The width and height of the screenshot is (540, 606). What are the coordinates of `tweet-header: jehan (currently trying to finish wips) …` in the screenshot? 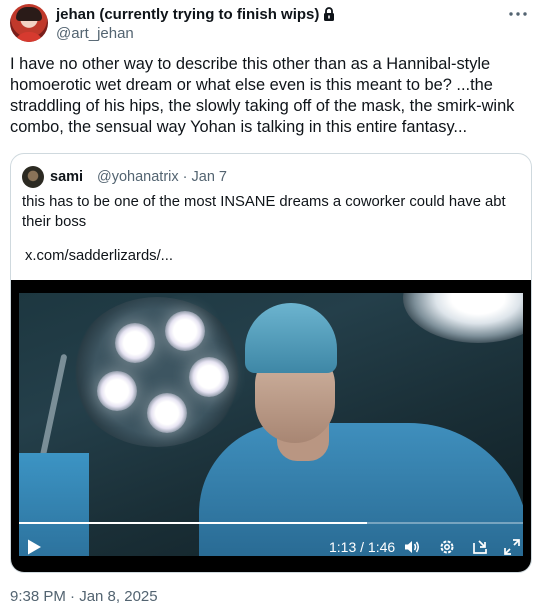 It's located at (270, 24).